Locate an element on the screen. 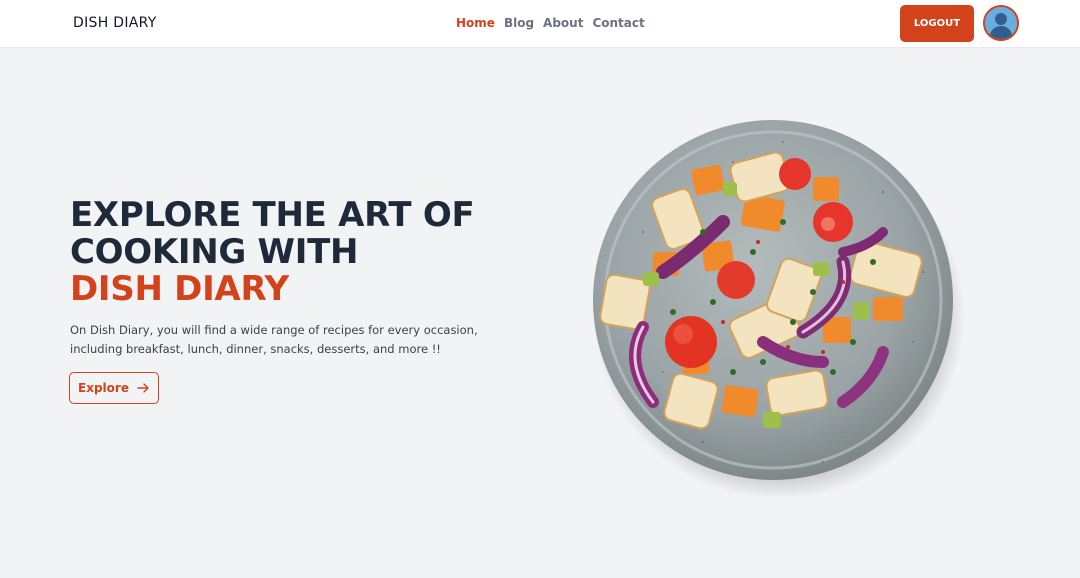  explore-button-label: Explore is located at coordinates (103, 388).